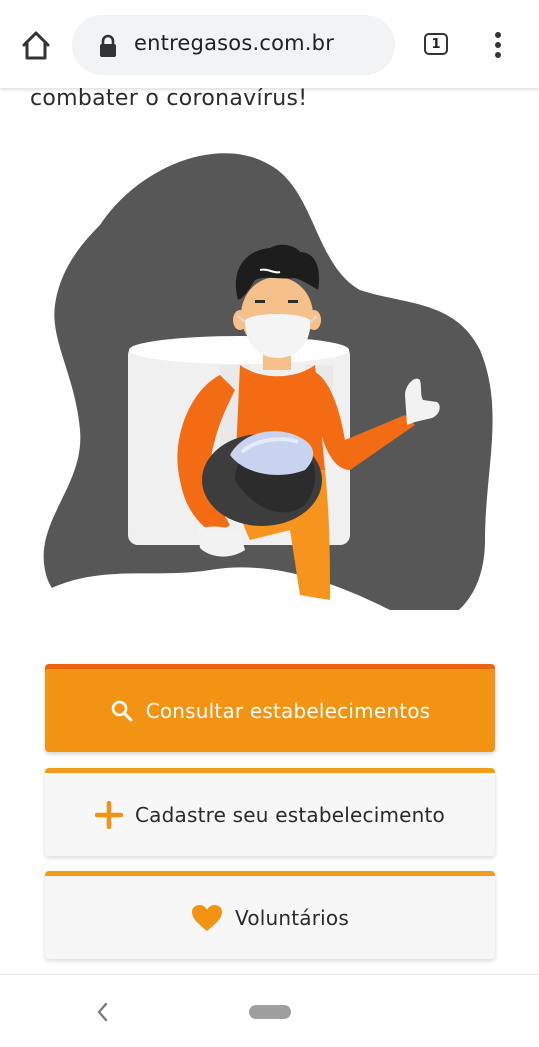 The height and width of the screenshot is (1047, 539). I want to click on consult-establishments-label: Consultar estabelecimentos, so click(288, 710).